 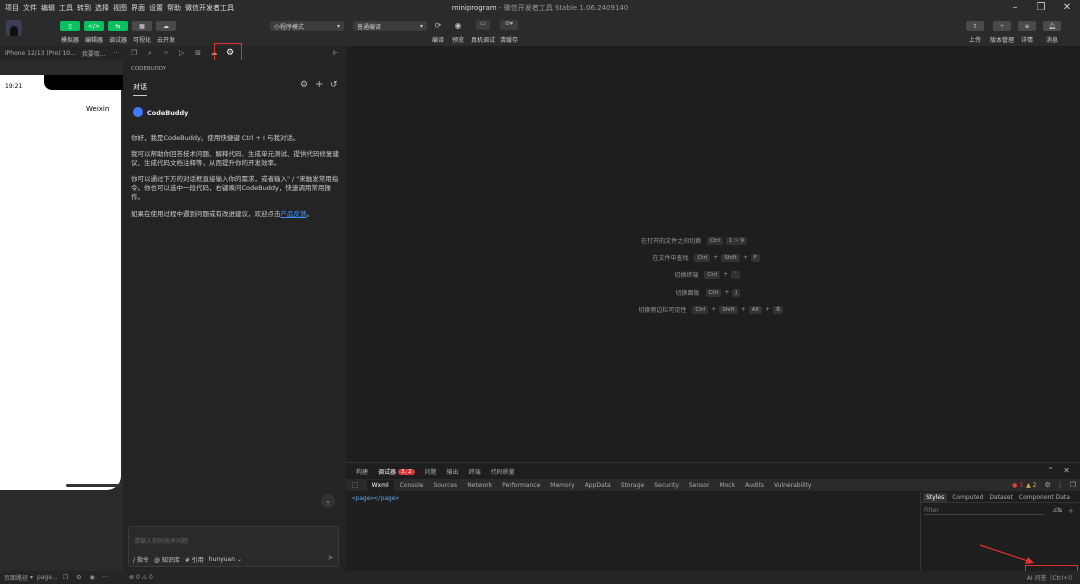 I want to click on tab-sources: Sources, so click(x=445, y=485).